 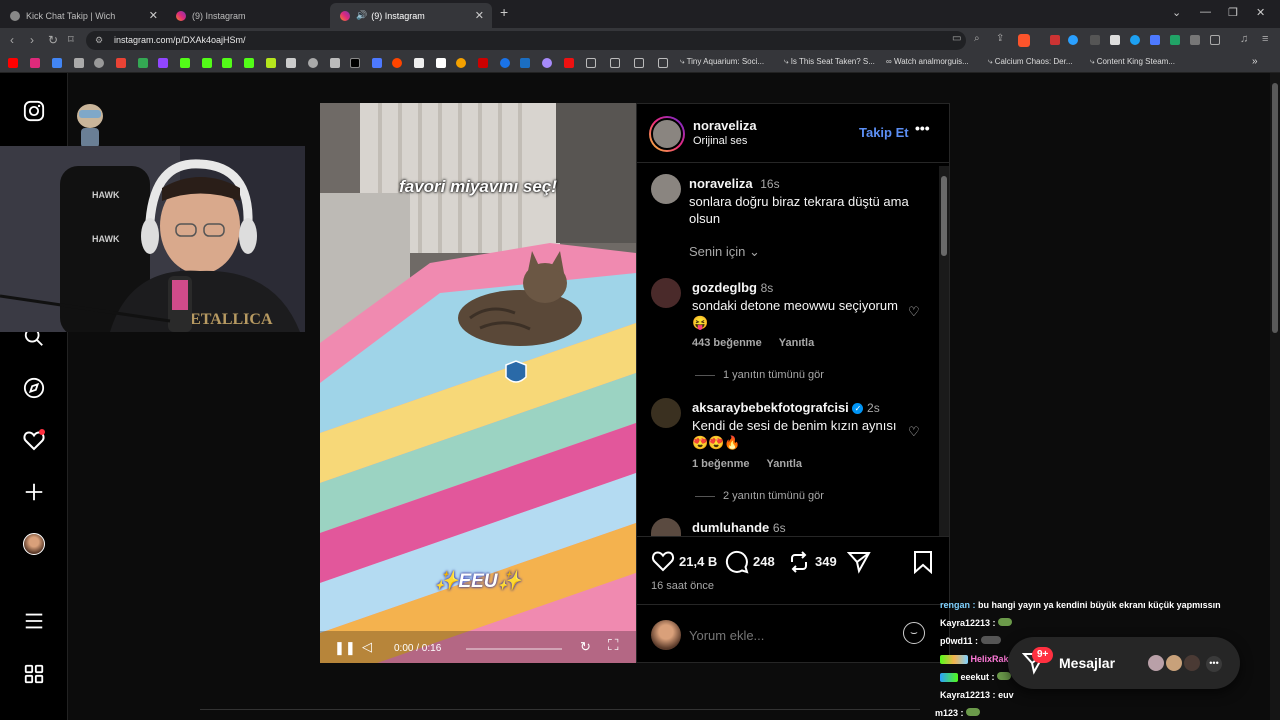 What do you see at coordinates (826, 561) in the screenshot?
I see `share-count: 349` at bounding box center [826, 561].